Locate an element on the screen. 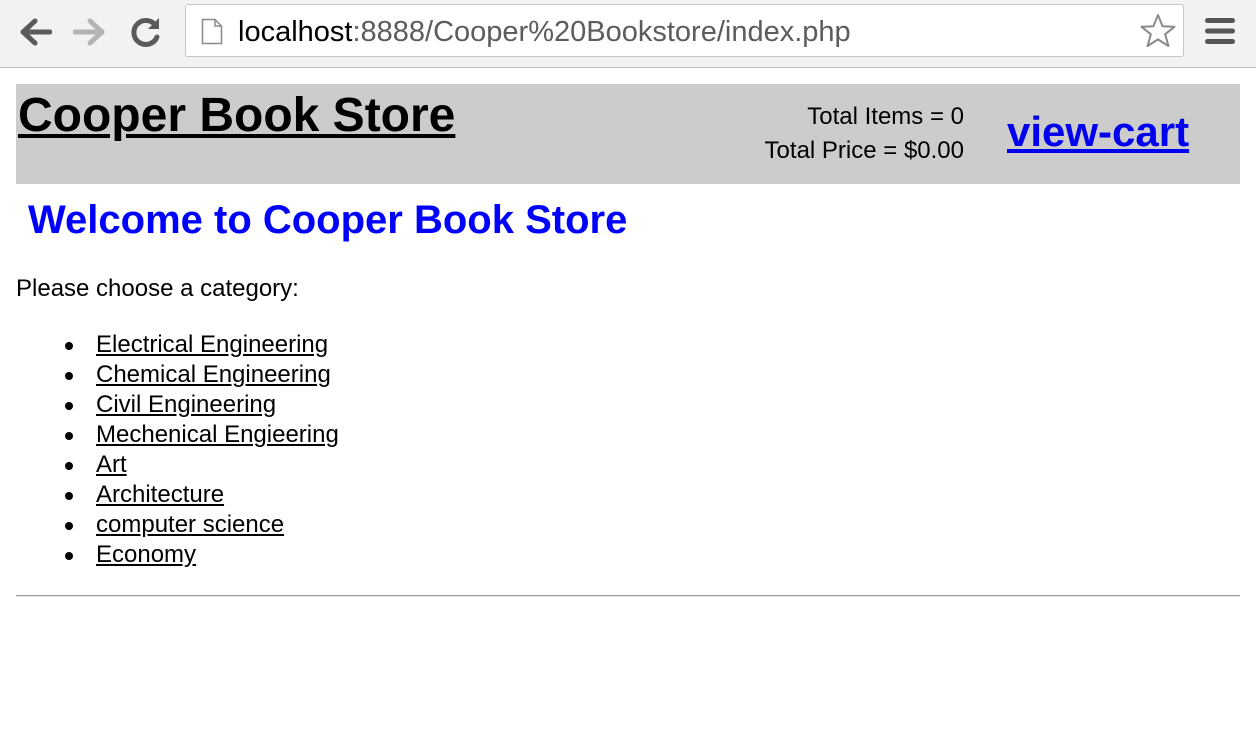 The height and width of the screenshot is (740, 1256). page-icon is located at coordinates (212, 34).